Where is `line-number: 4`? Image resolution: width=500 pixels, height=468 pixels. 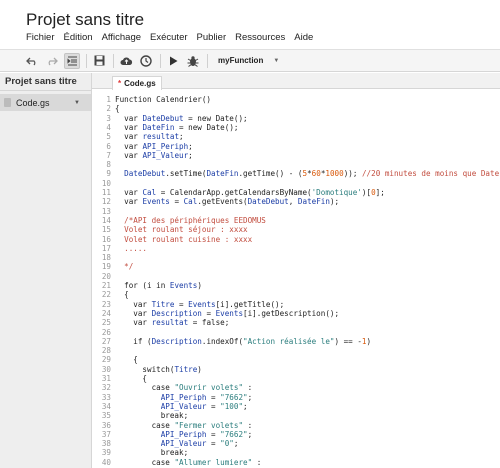
line-number: 4 is located at coordinates (108, 127).